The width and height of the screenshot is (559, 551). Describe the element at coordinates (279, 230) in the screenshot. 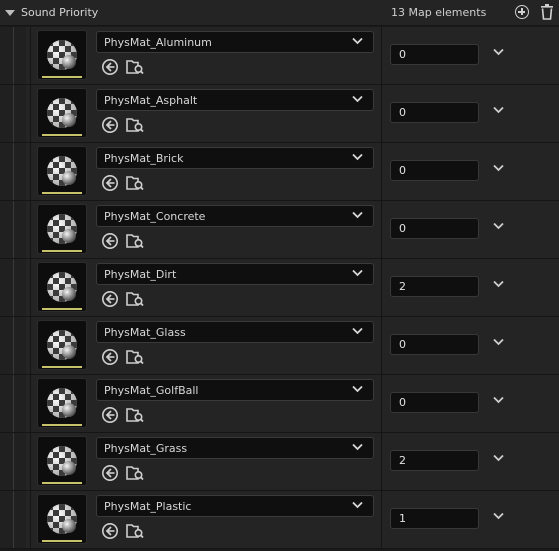

I see `map-element-row: PhysMat_Concrete 0` at that location.